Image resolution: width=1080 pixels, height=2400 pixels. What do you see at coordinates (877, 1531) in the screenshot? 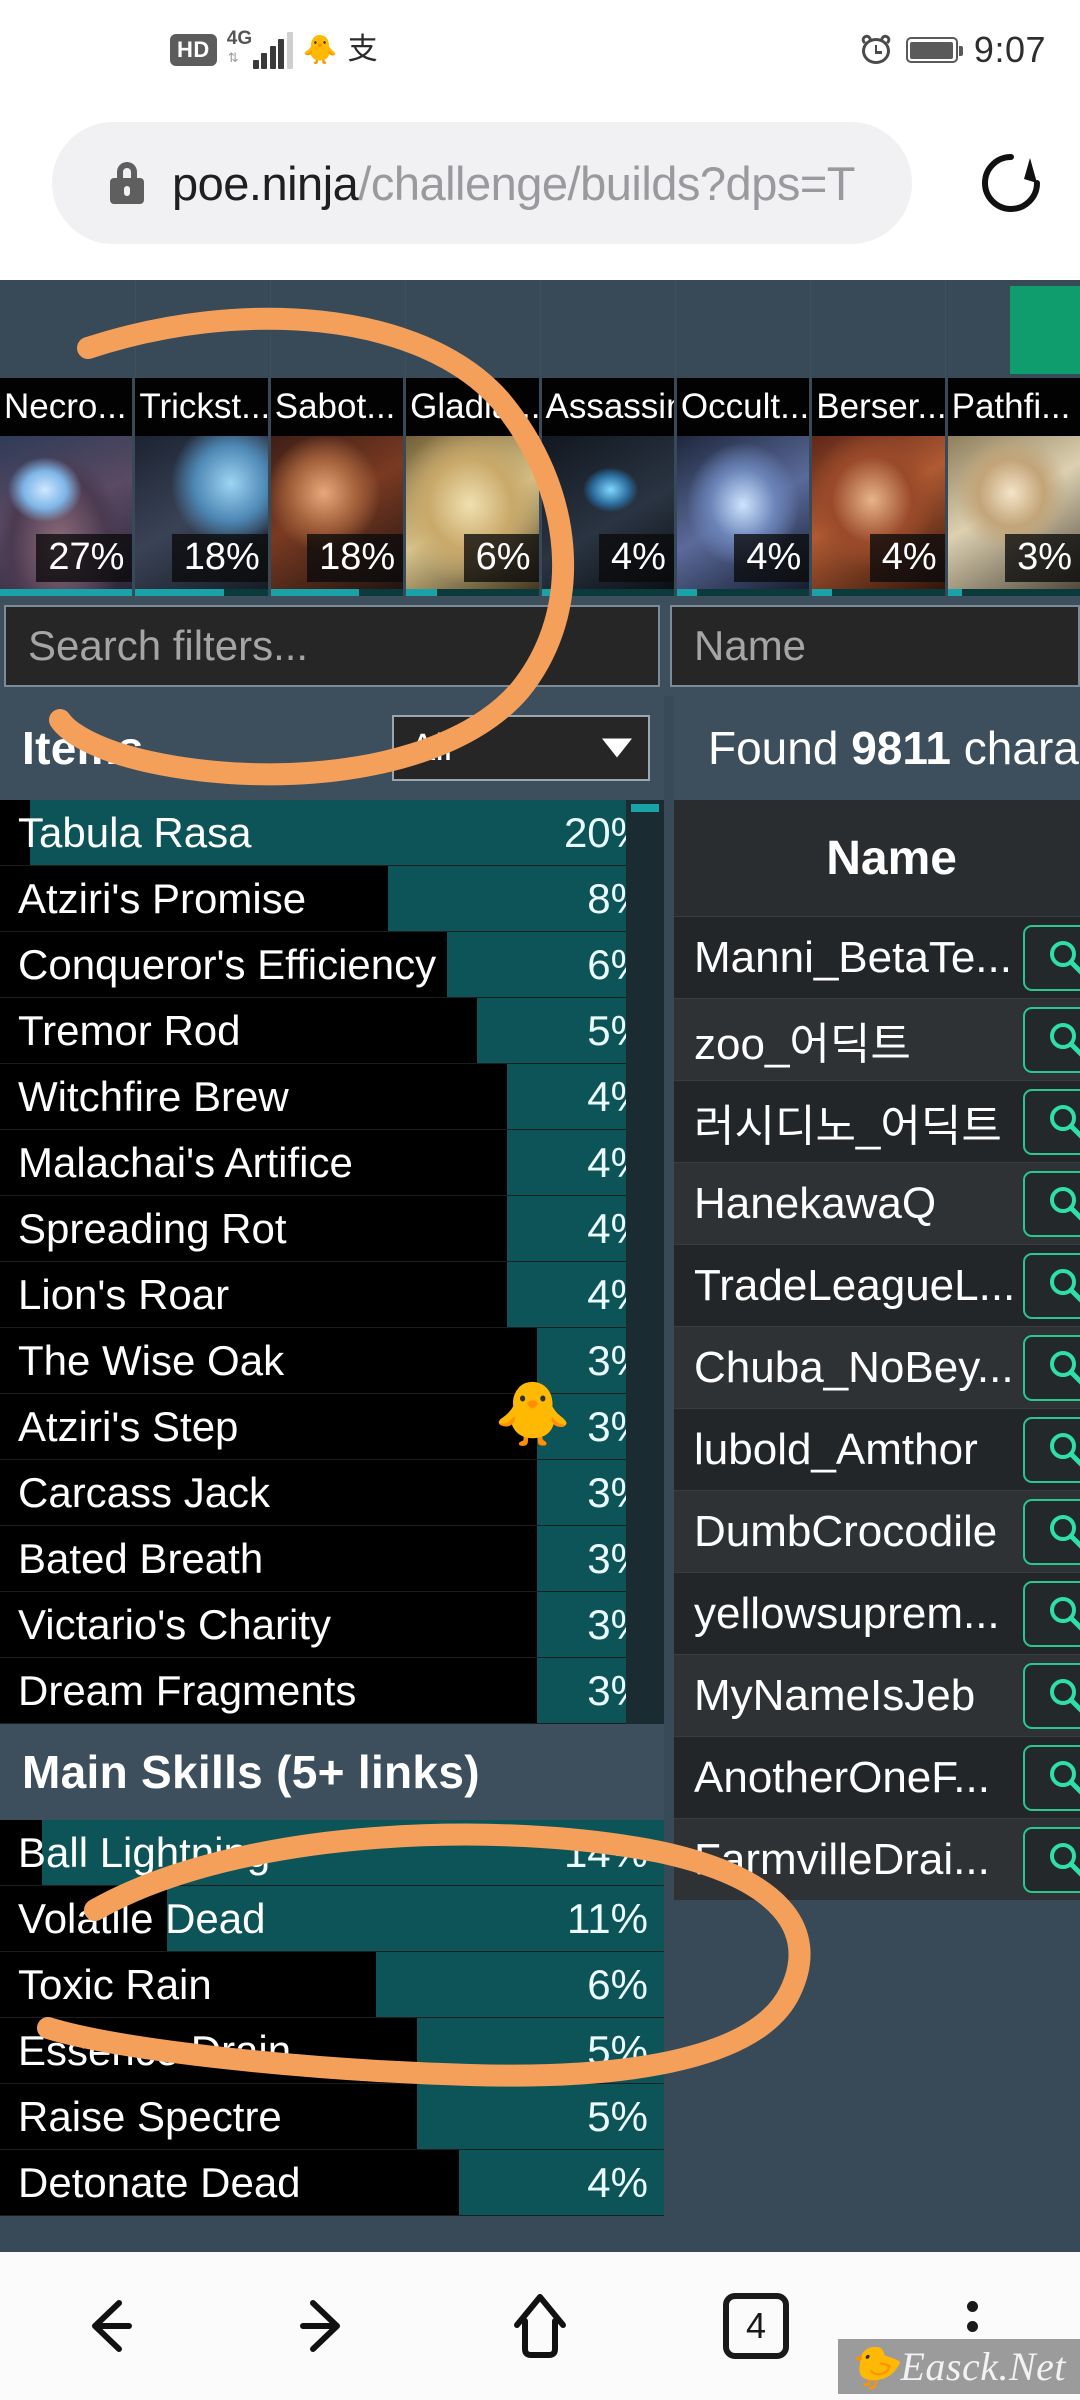
I see `table-row: DumbCrocodile` at bounding box center [877, 1531].